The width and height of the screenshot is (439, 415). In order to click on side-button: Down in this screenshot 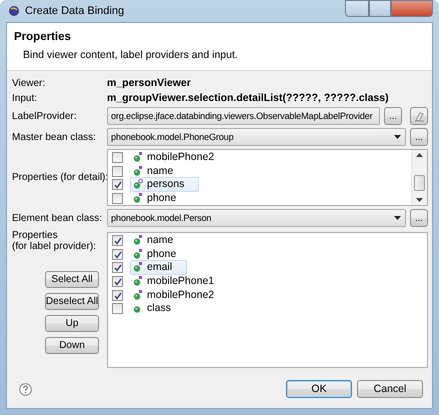, I will do `click(72, 345)`.